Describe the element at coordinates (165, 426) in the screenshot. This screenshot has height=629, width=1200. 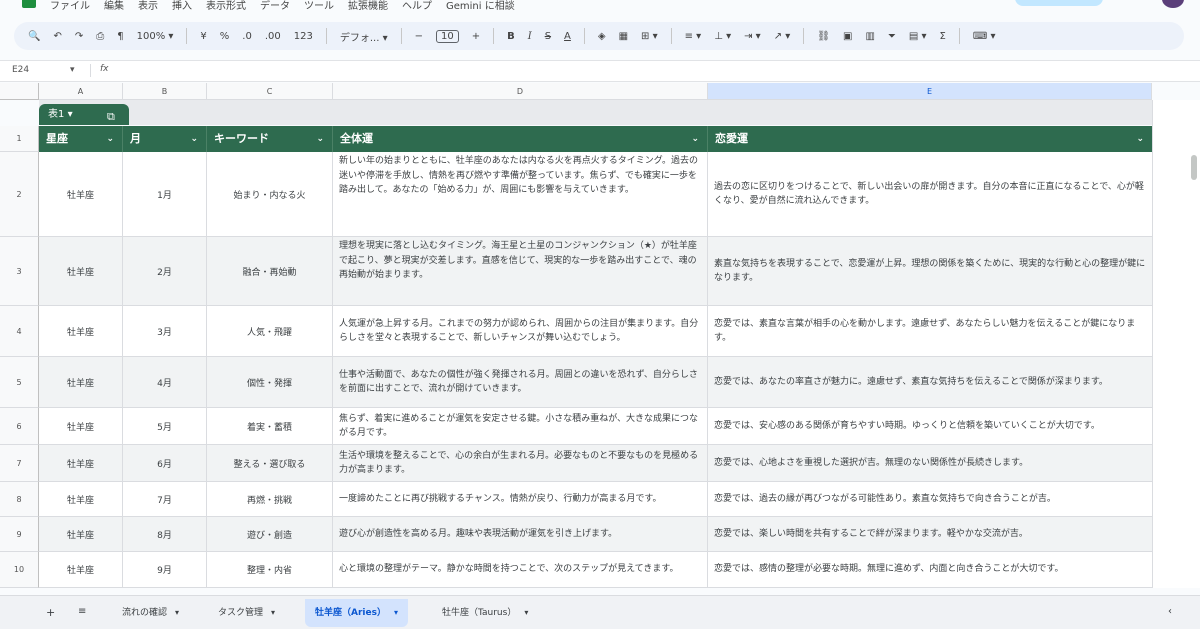
I see `cell-month: 5月` at that location.